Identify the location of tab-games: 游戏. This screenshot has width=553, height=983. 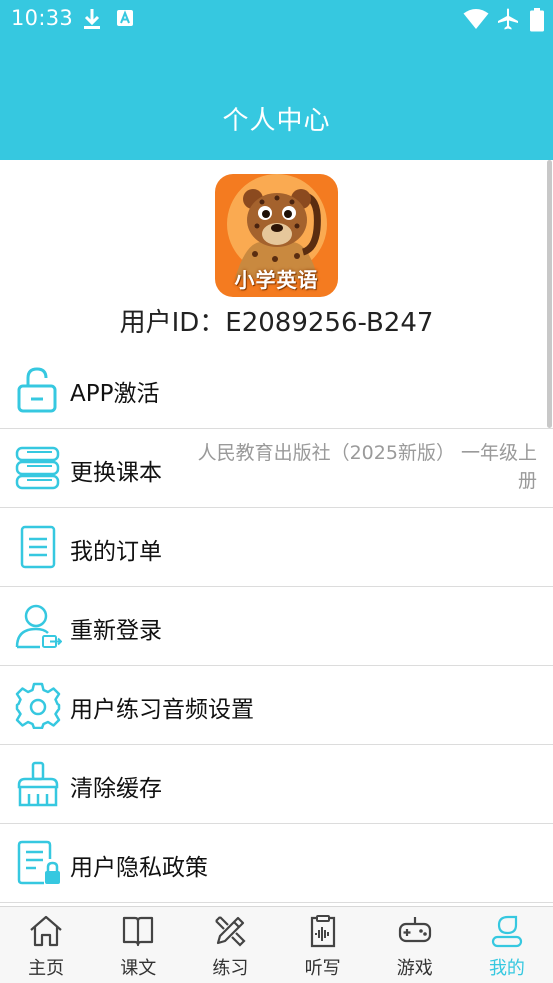
(415, 945).